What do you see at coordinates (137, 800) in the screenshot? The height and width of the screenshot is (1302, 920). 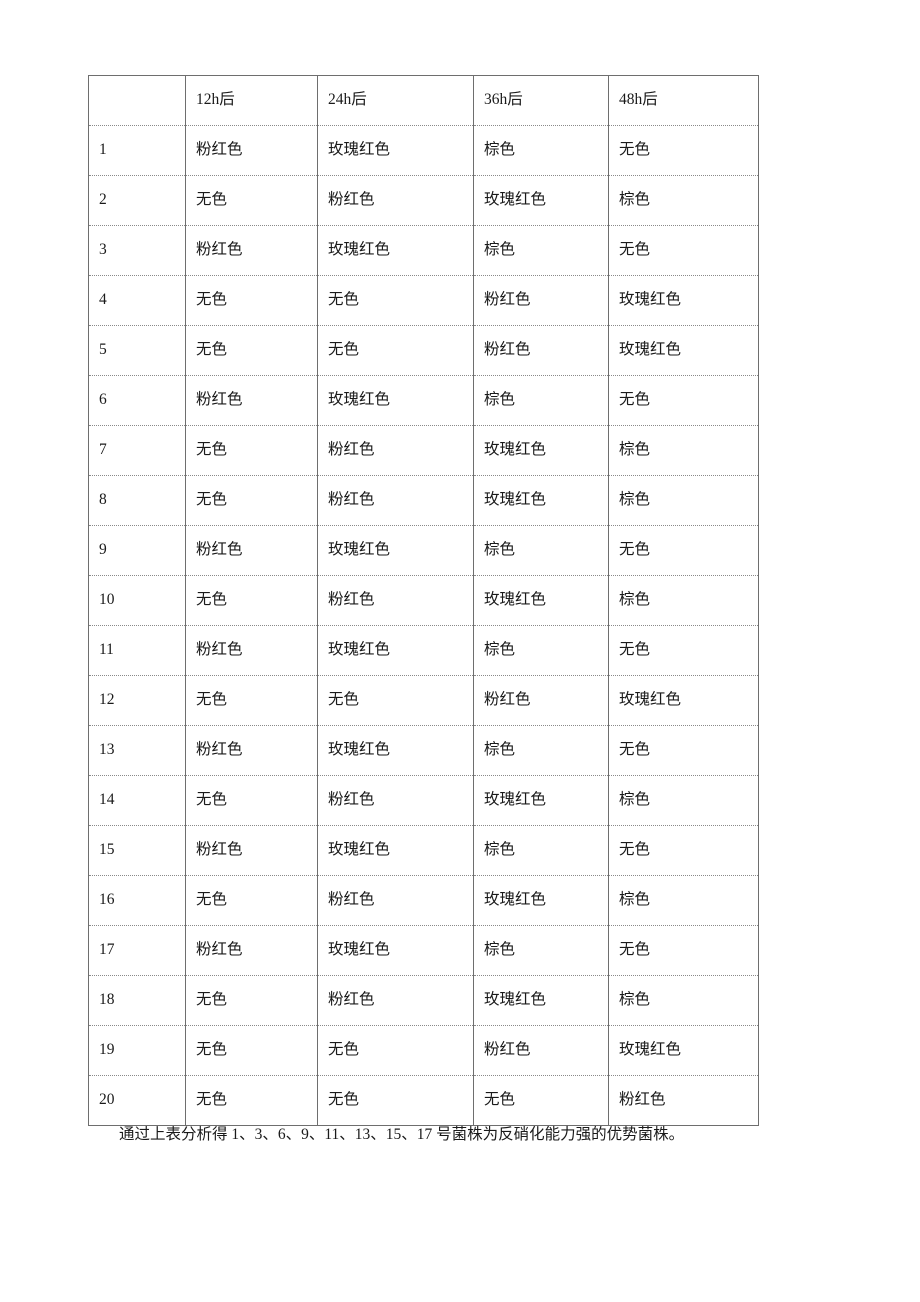 I see `row-index-cell: 14` at bounding box center [137, 800].